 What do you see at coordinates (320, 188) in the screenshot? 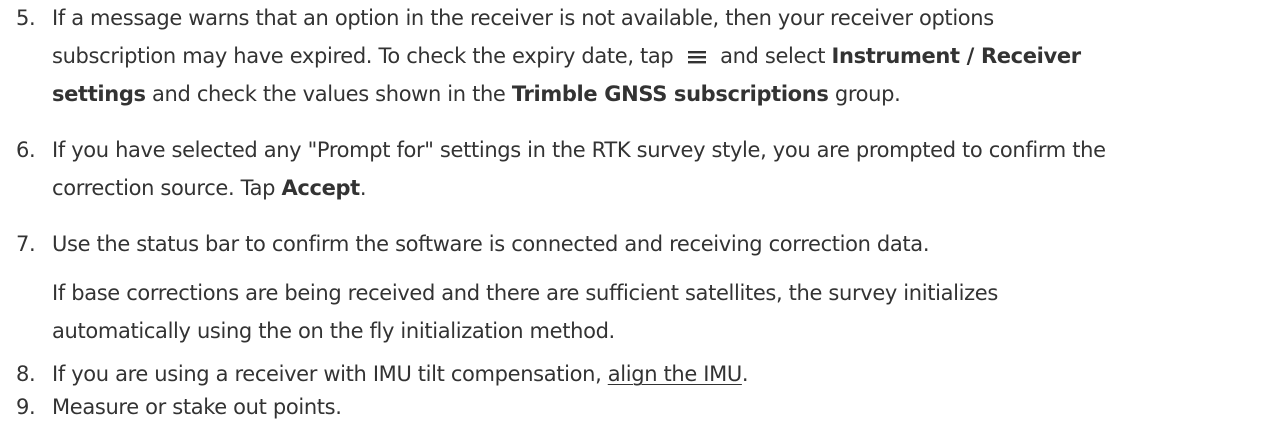
I see `accept-button-label: Accept` at bounding box center [320, 188].